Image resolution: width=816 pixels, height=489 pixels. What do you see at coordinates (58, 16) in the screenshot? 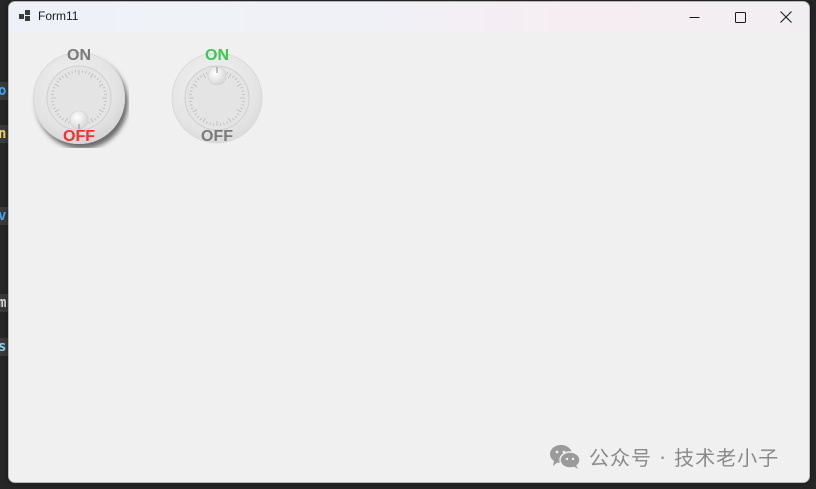
I see `window-title: Form11` at bounding box center [58, 16].